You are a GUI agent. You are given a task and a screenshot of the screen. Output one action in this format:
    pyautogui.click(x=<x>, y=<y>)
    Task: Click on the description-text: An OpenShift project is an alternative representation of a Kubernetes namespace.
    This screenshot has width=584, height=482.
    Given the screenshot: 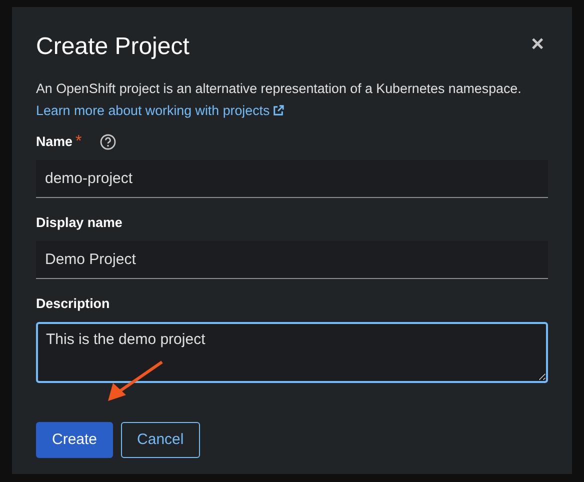 What is the action you would take?
    pyautogui.click(x=279, y=89)
    